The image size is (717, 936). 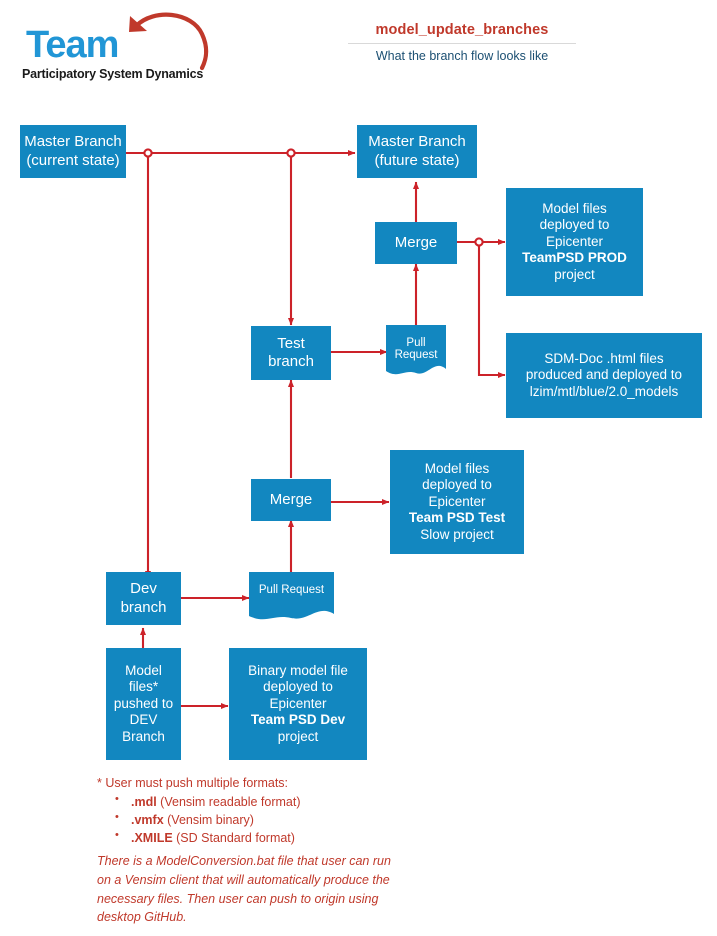 I want to click on list-item: .XMILE (SD Standard format), so click(x=271, y=837).